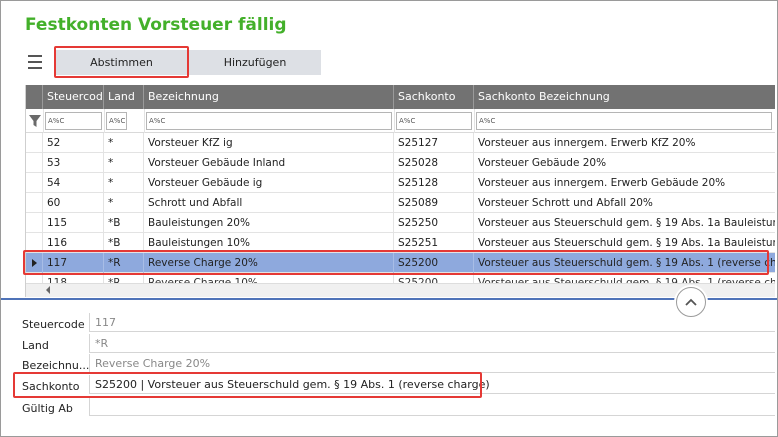  I want to click on cell-sachkonto: S25127, so click(434, 143).